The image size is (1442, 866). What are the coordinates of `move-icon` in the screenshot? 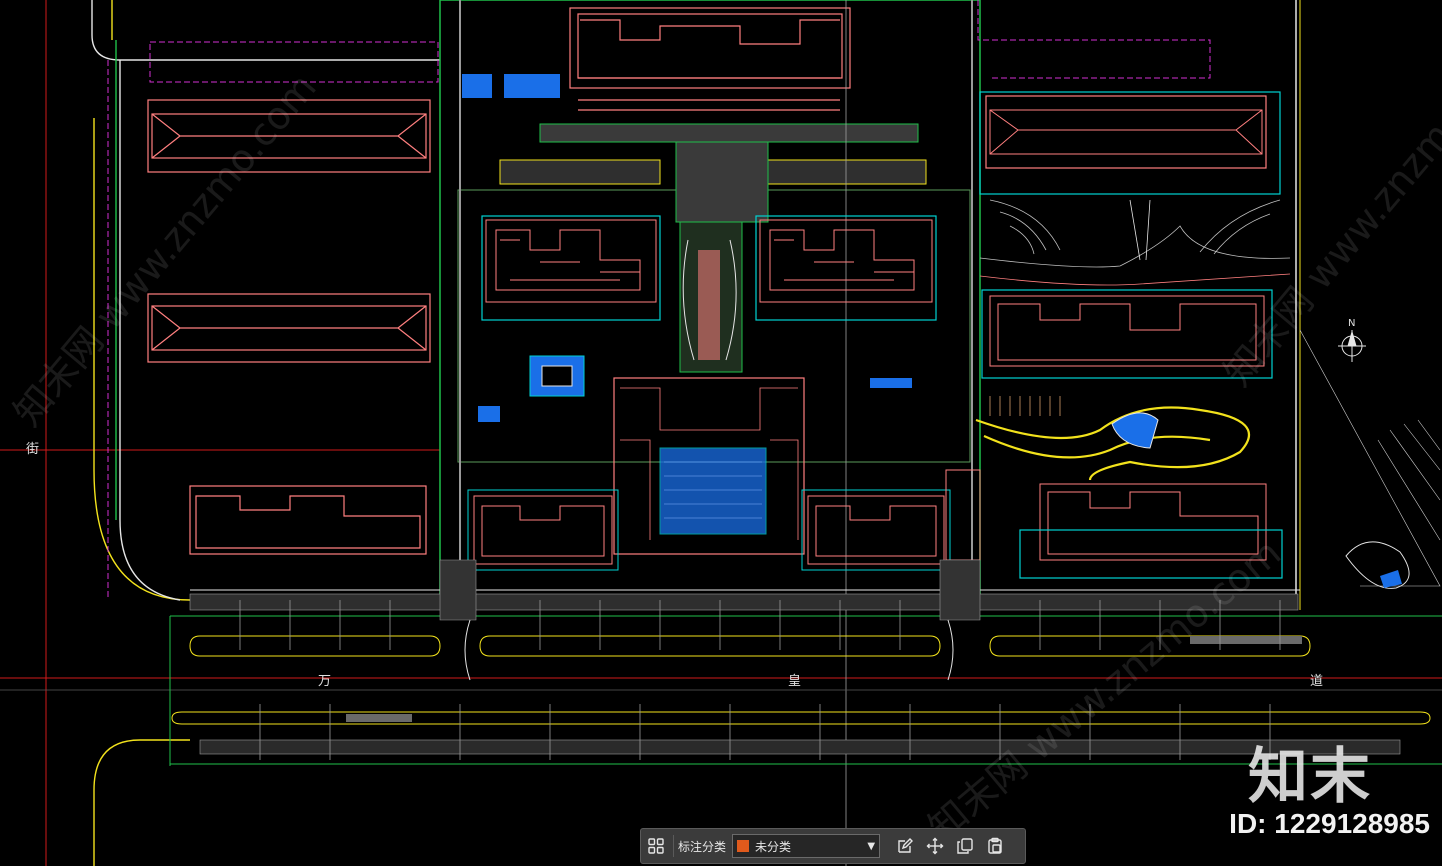 It's located at (935, 846).